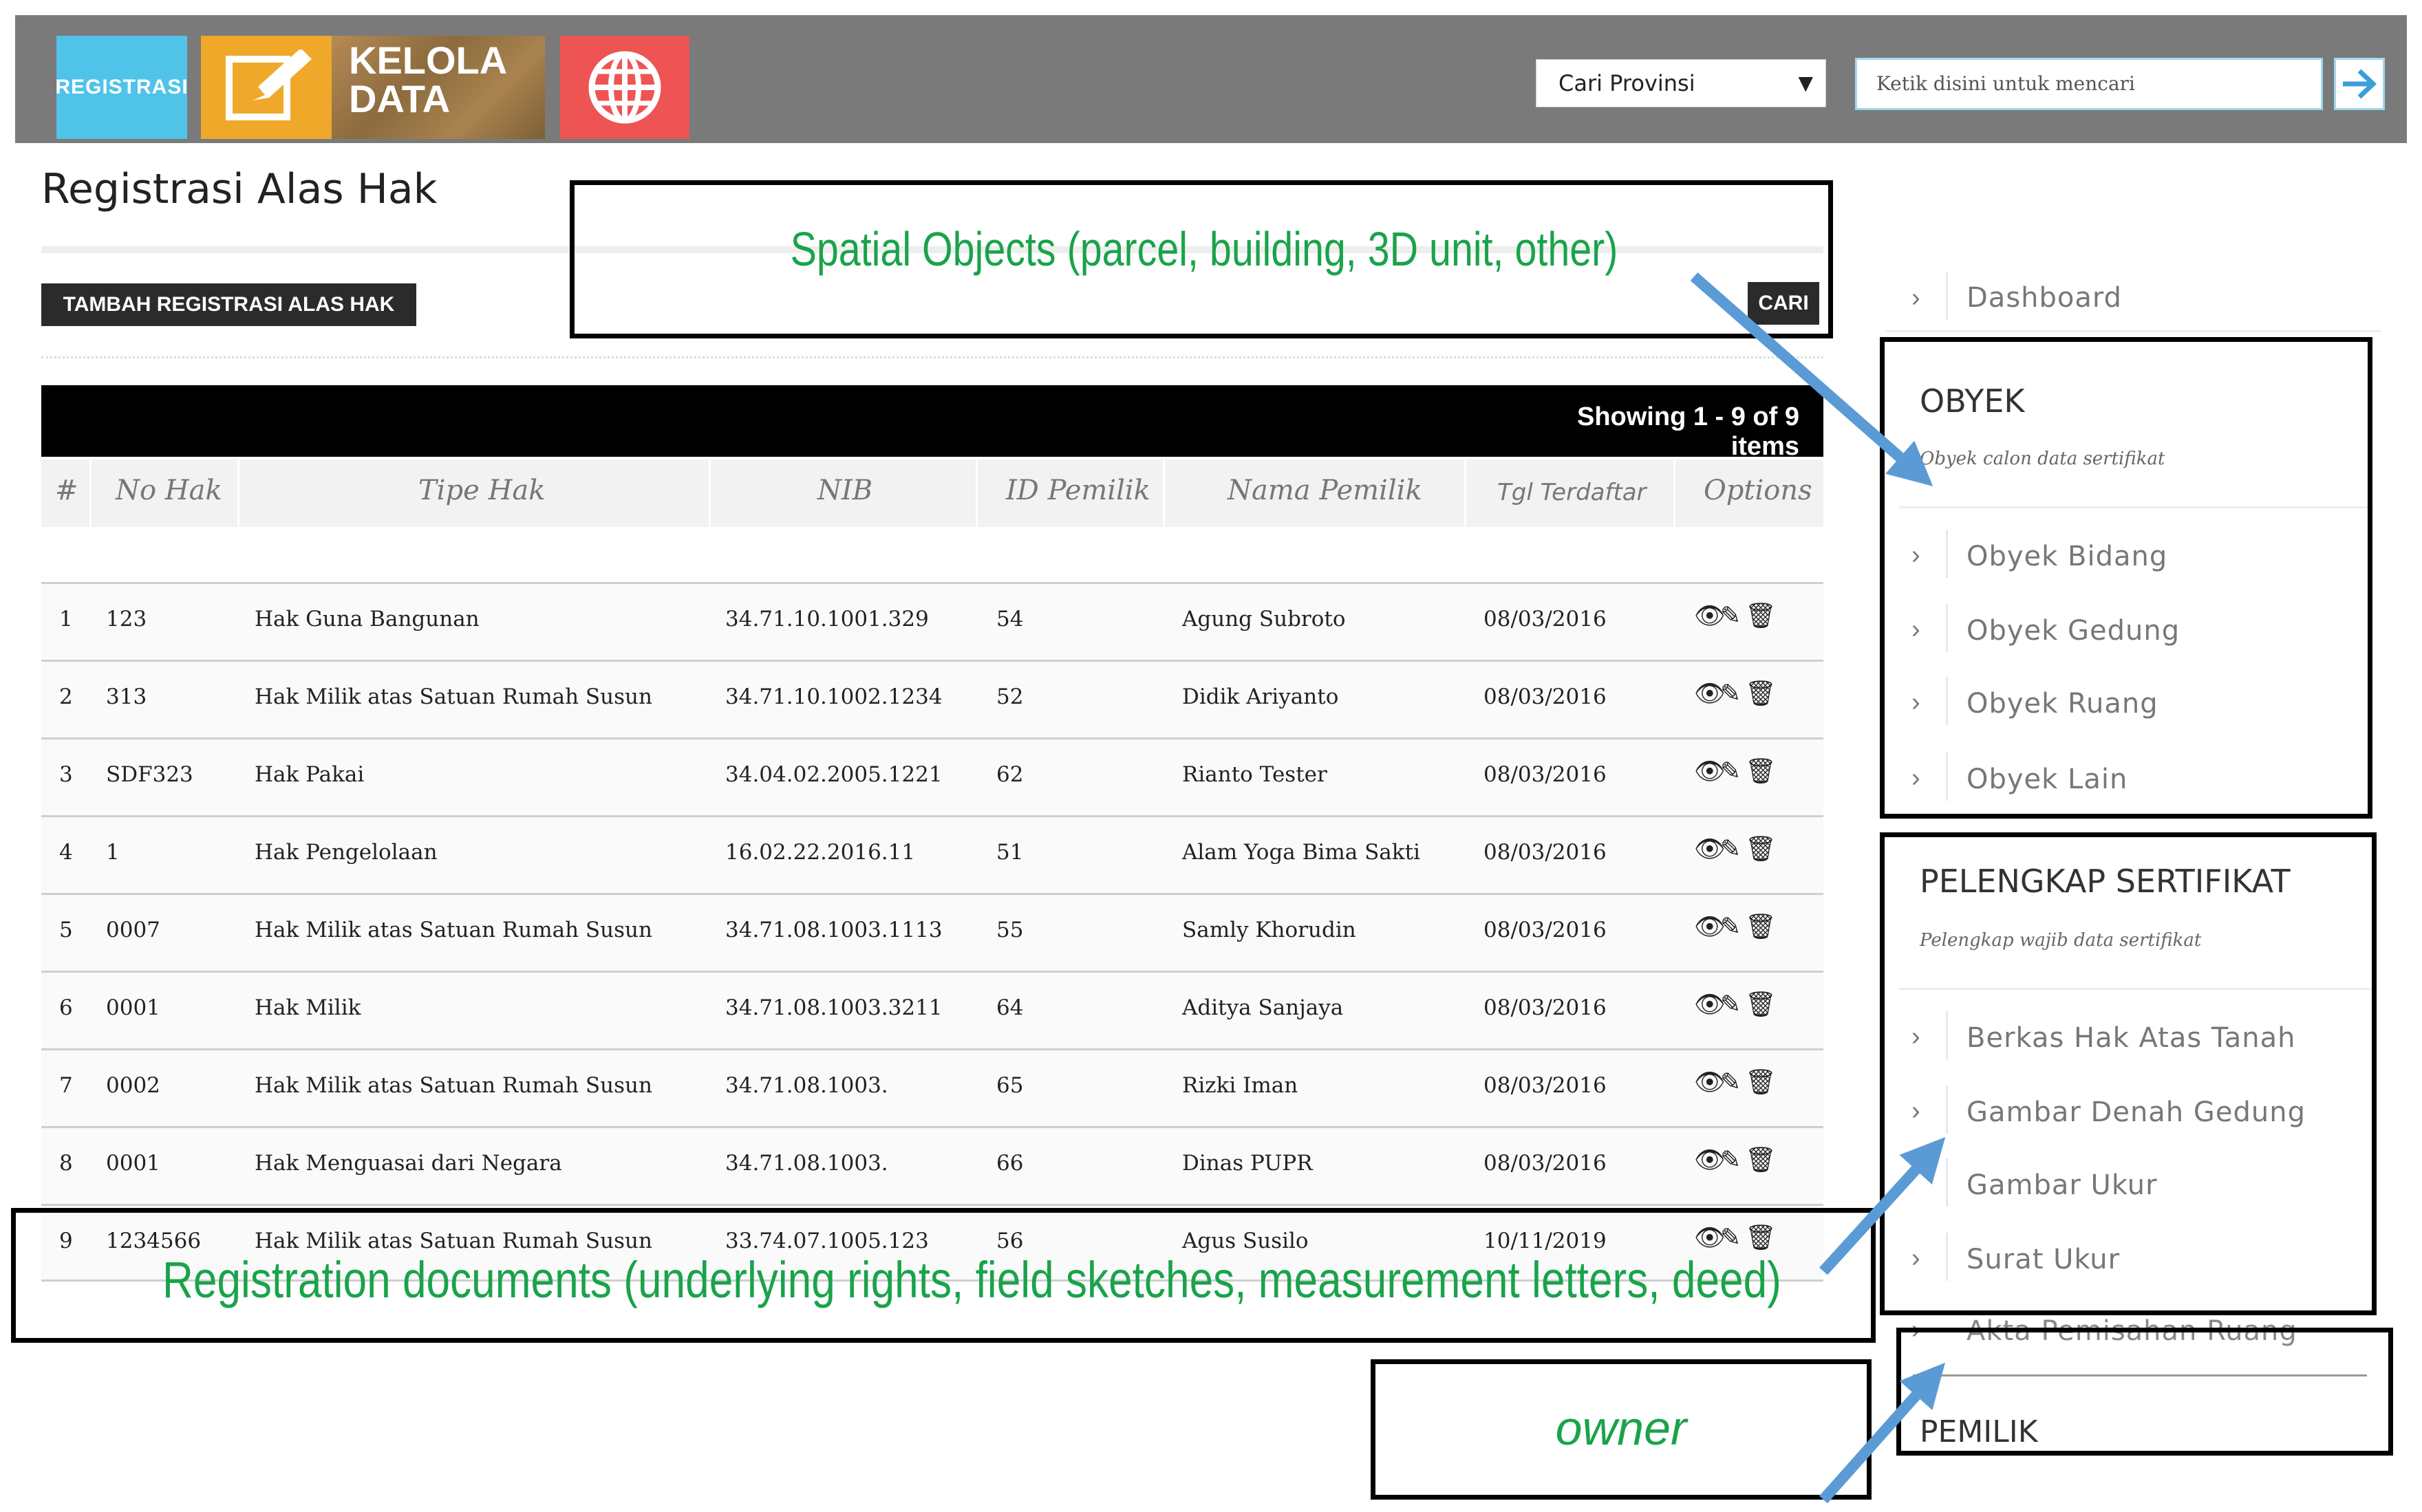 Image resolution: width=2422 pixels, height=1512 pixels. Describe the element at coordinates (1883, 1433) in the screenshot. I see `arrow-owner-to-pemilik` at that location.